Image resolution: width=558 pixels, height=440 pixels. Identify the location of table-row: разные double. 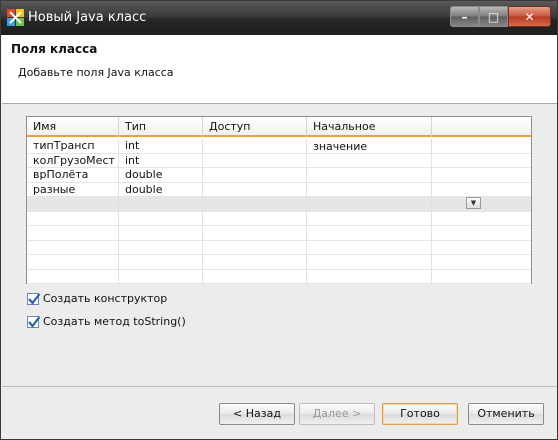
(279, 190).